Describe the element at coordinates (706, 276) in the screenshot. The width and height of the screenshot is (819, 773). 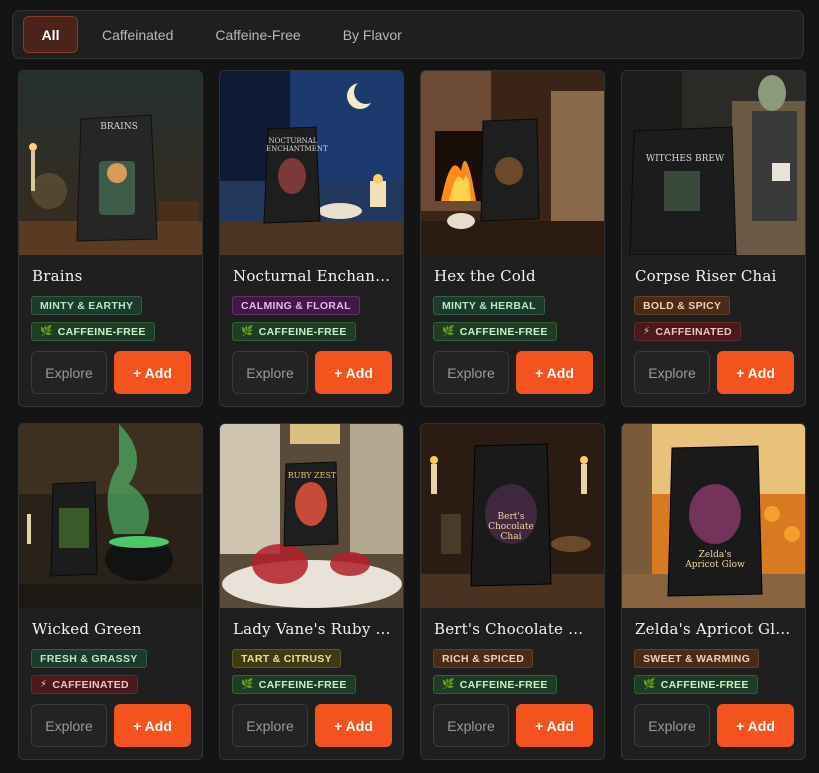
I see `product-title: Corpse Riser Chai` at that location.